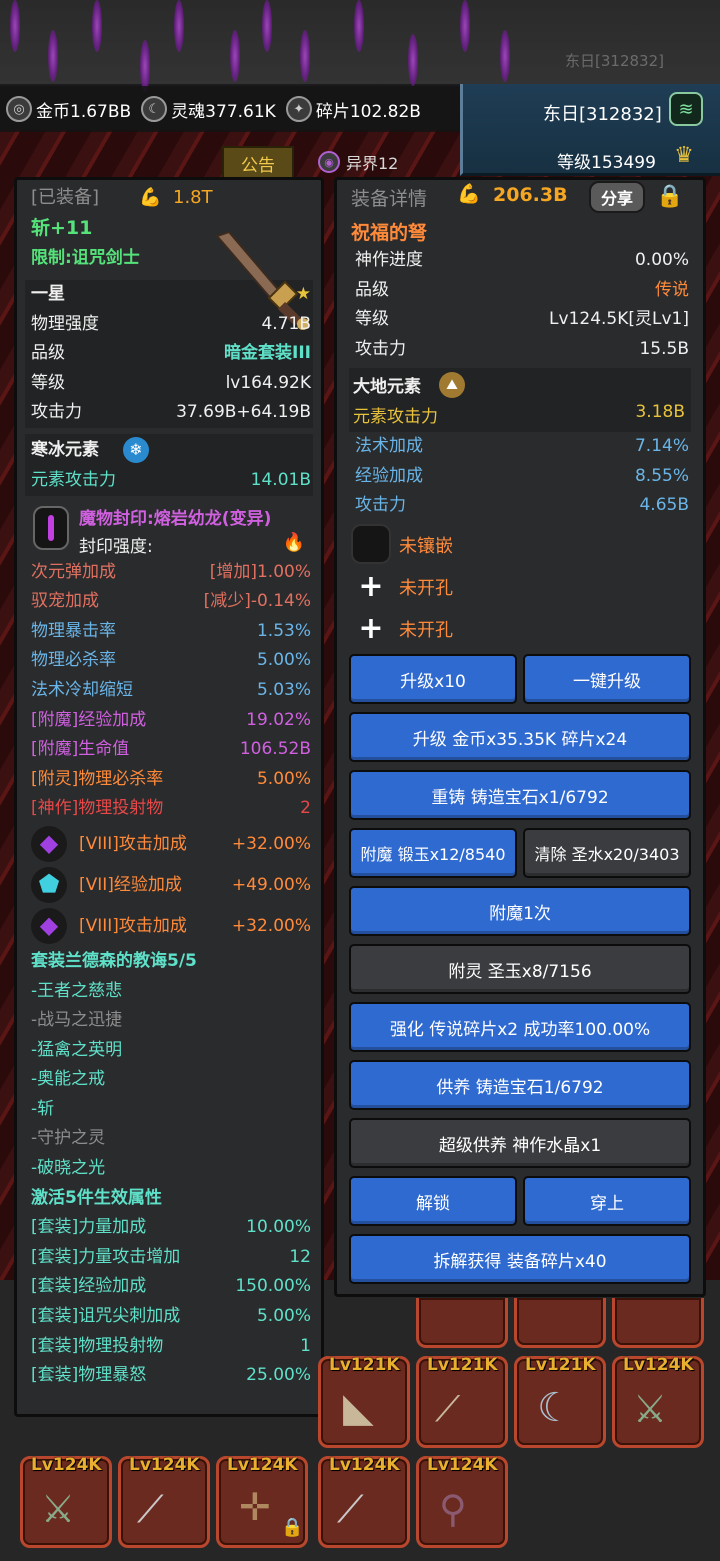 This screenshot has width=720, height=1561. What do you see at coordinates (49, 843) in the screenshot?
I see `purple-gem-icon: ◆` at bounding box center [49, 843].